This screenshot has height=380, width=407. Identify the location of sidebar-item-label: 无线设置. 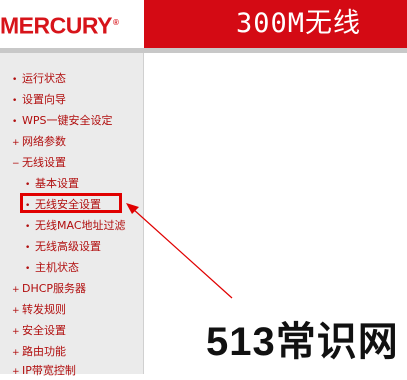
(44, 162).